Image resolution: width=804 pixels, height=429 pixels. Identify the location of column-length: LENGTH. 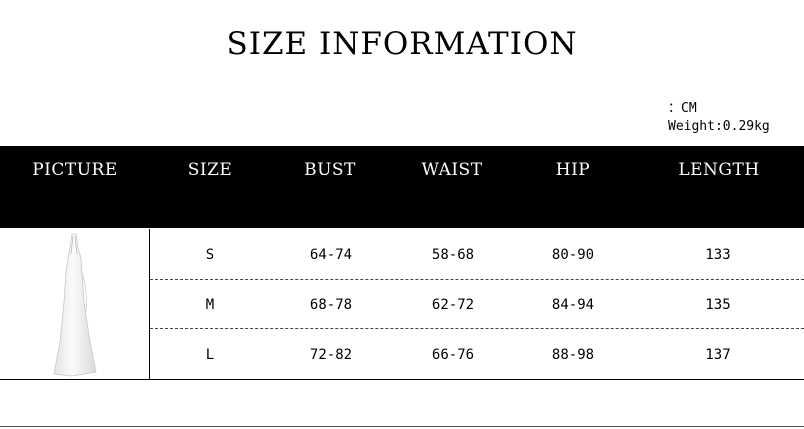
(719, 170).